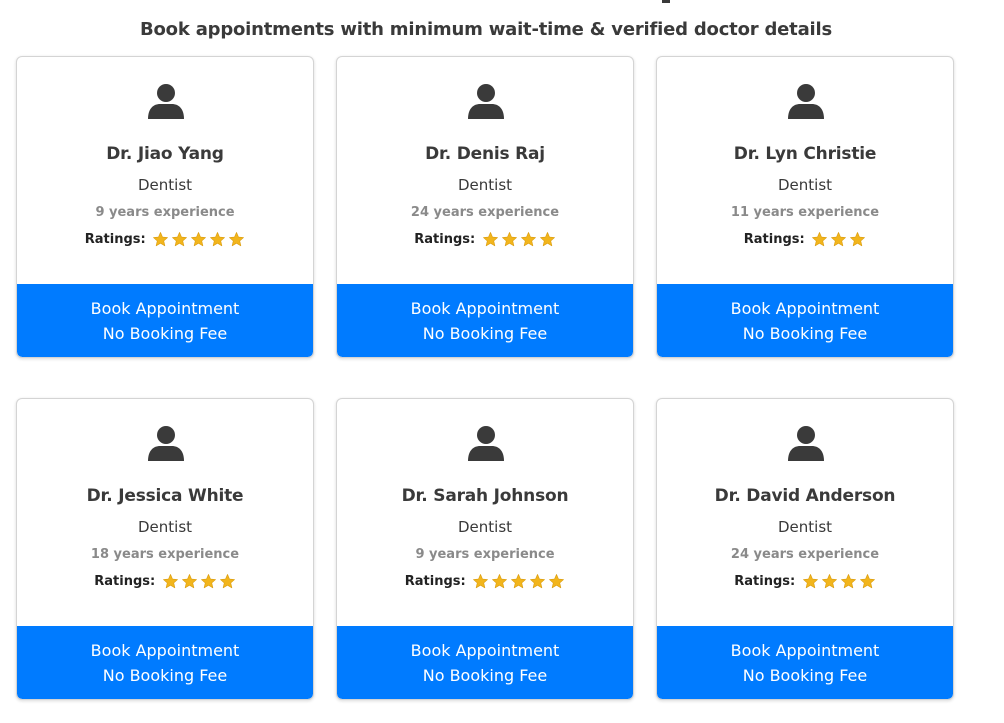  Describe the element at coordinates (485, 496) in the screenshot. I see `doctor-name: Dr. Sarah Johnson` at that location.